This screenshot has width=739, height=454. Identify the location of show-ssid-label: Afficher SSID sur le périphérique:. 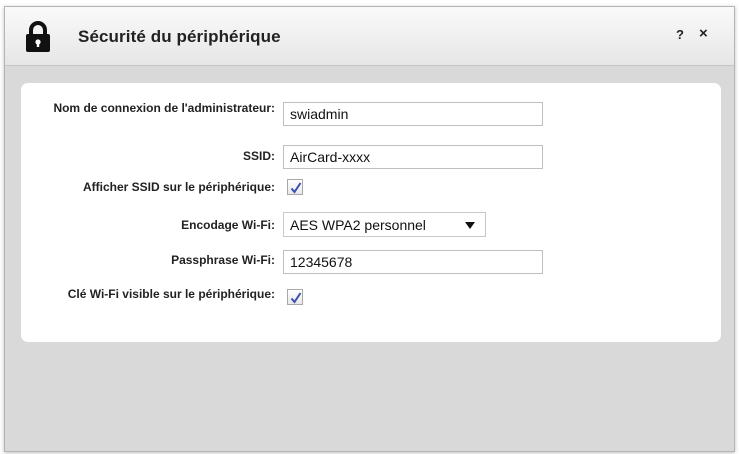
(178, 187).